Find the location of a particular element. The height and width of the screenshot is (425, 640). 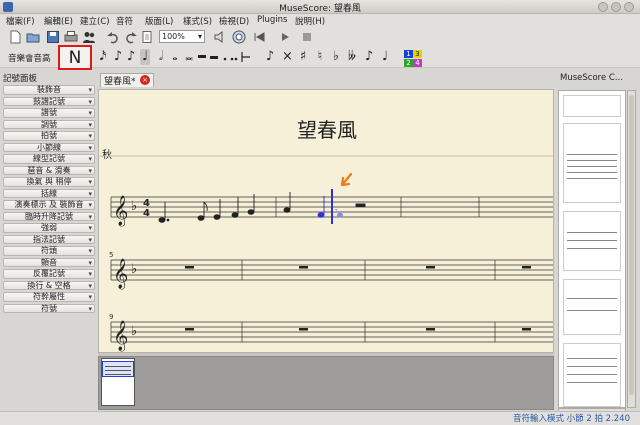

minimize-button is located at coordinates (603, 7).